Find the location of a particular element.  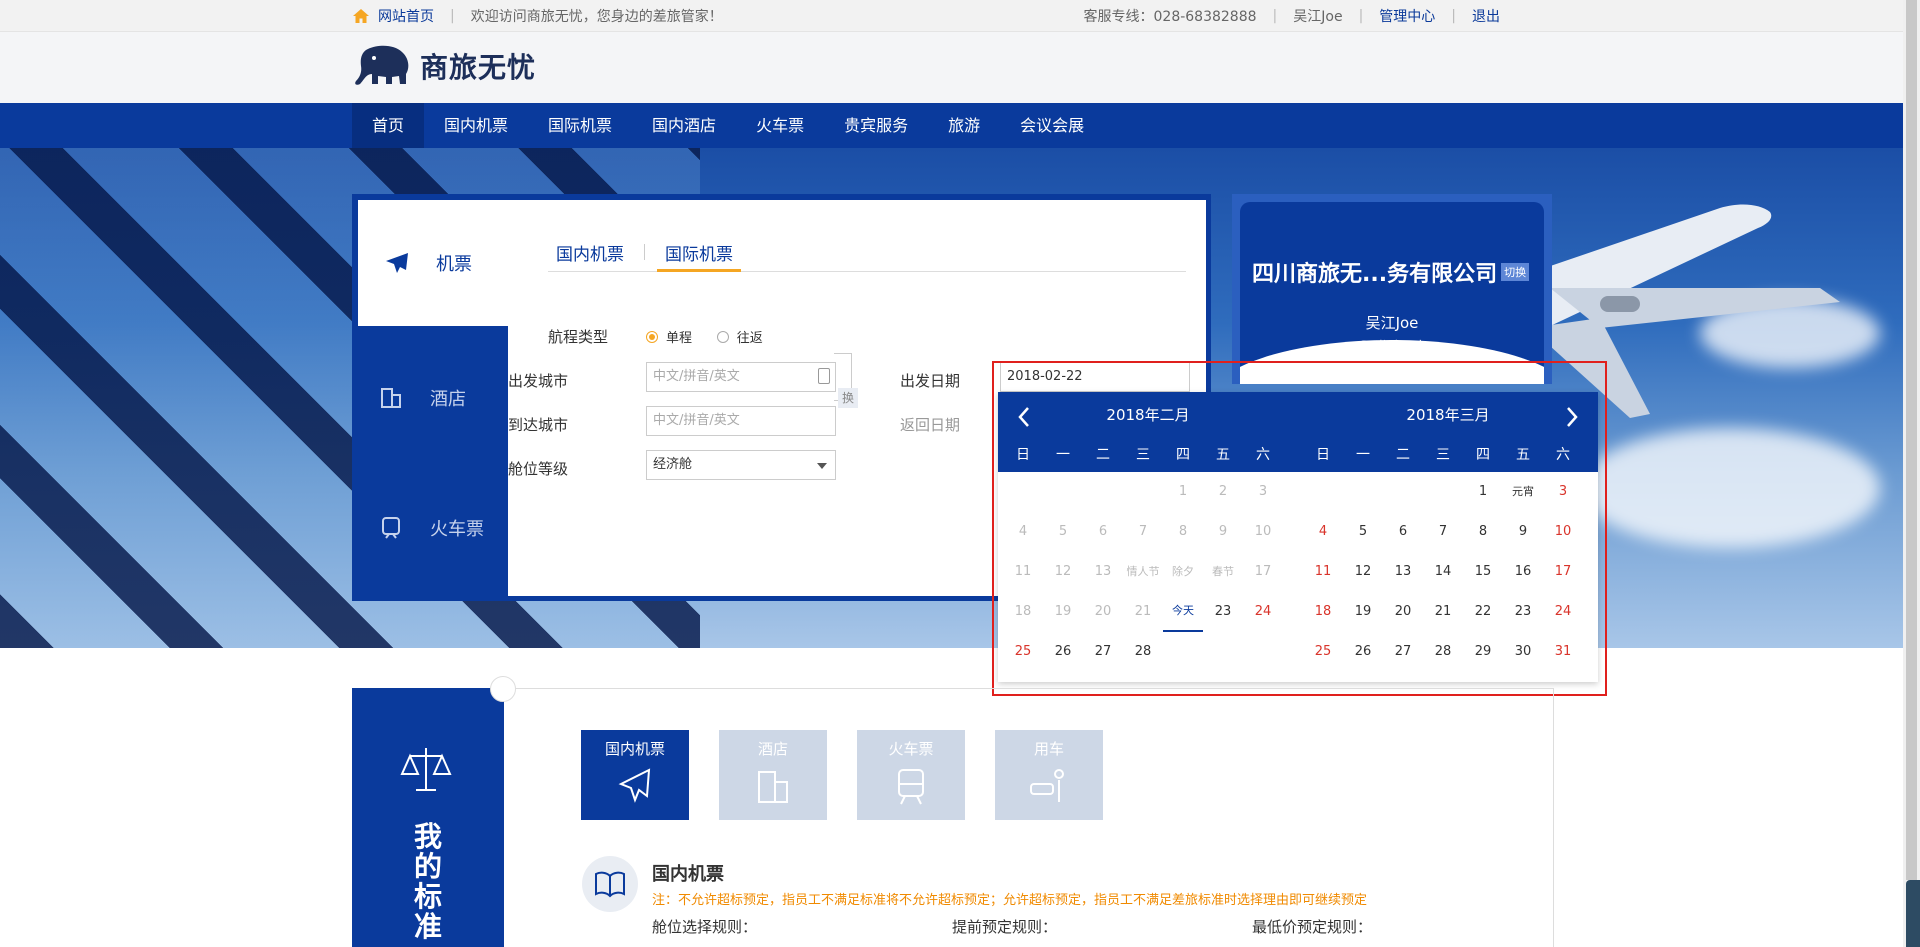

nav-item-vip: 贵宾服务 is located at coordinates (876, 125).